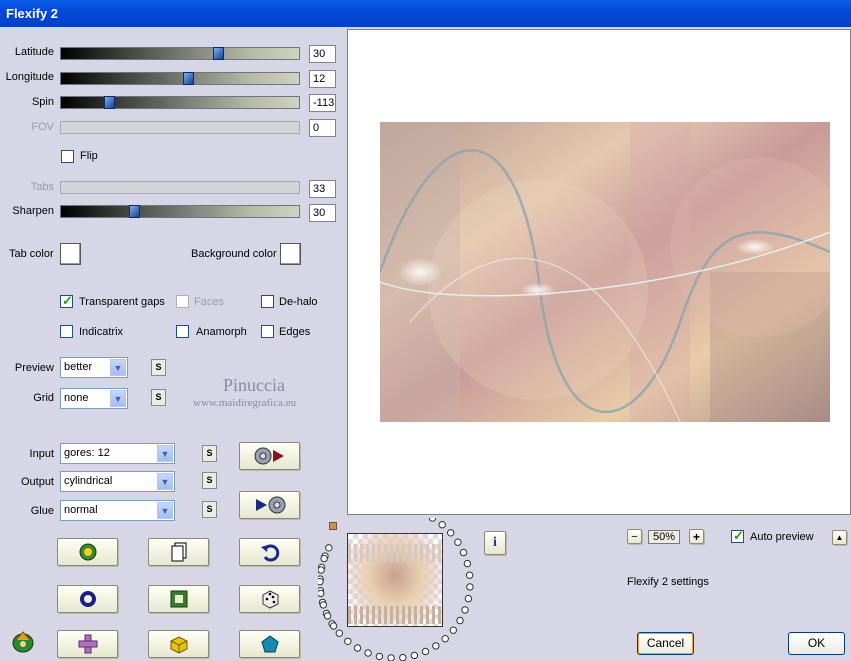 This screenshot has height=661, width=851. What do you see at coordinates (31, 254) in the screenshot?
I see `tab-color-label: Tab color` at bounding box center [31, 254].